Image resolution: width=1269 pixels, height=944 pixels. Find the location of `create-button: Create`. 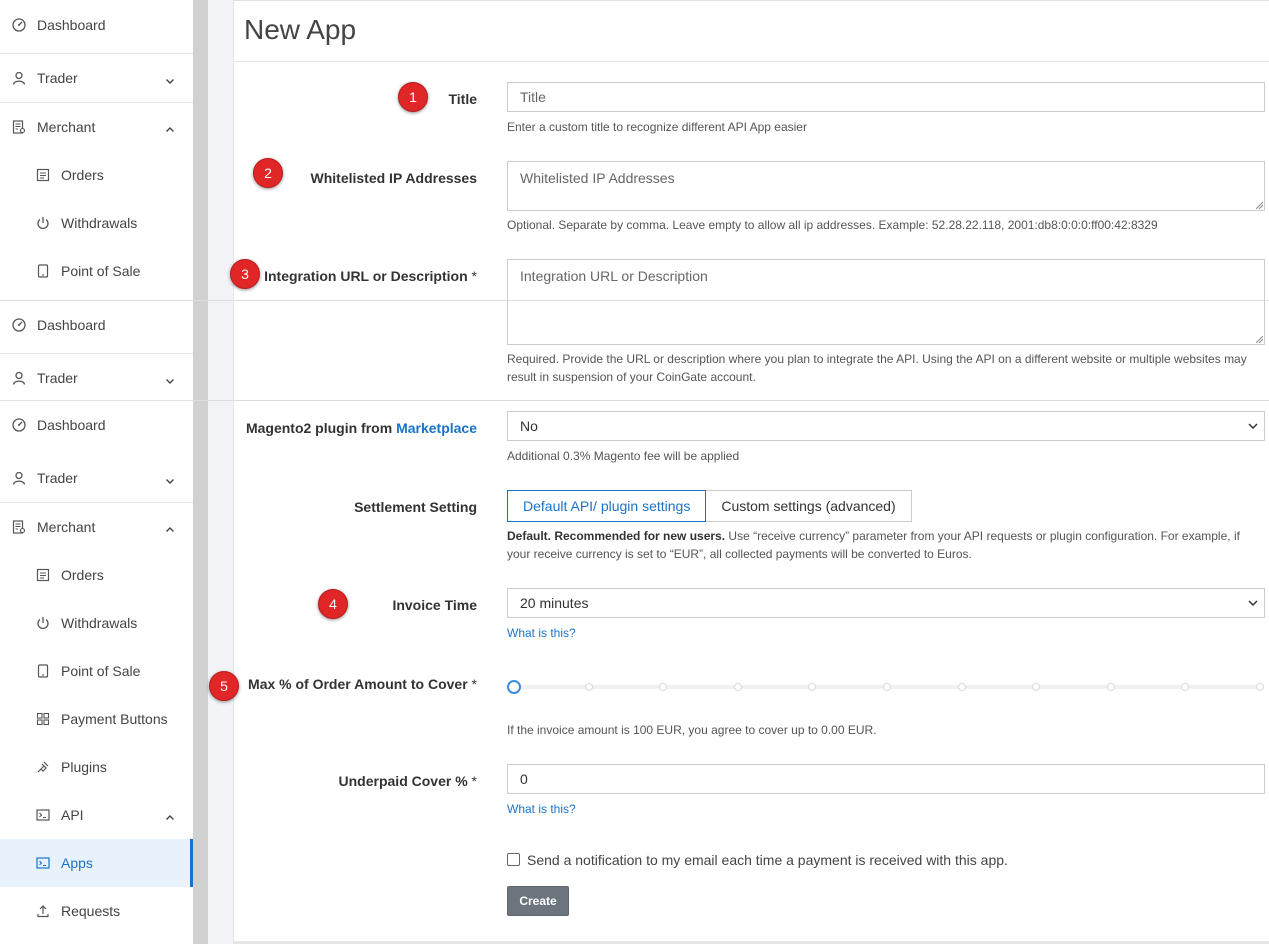

create-button: Create is located at coordinates (538, 901).